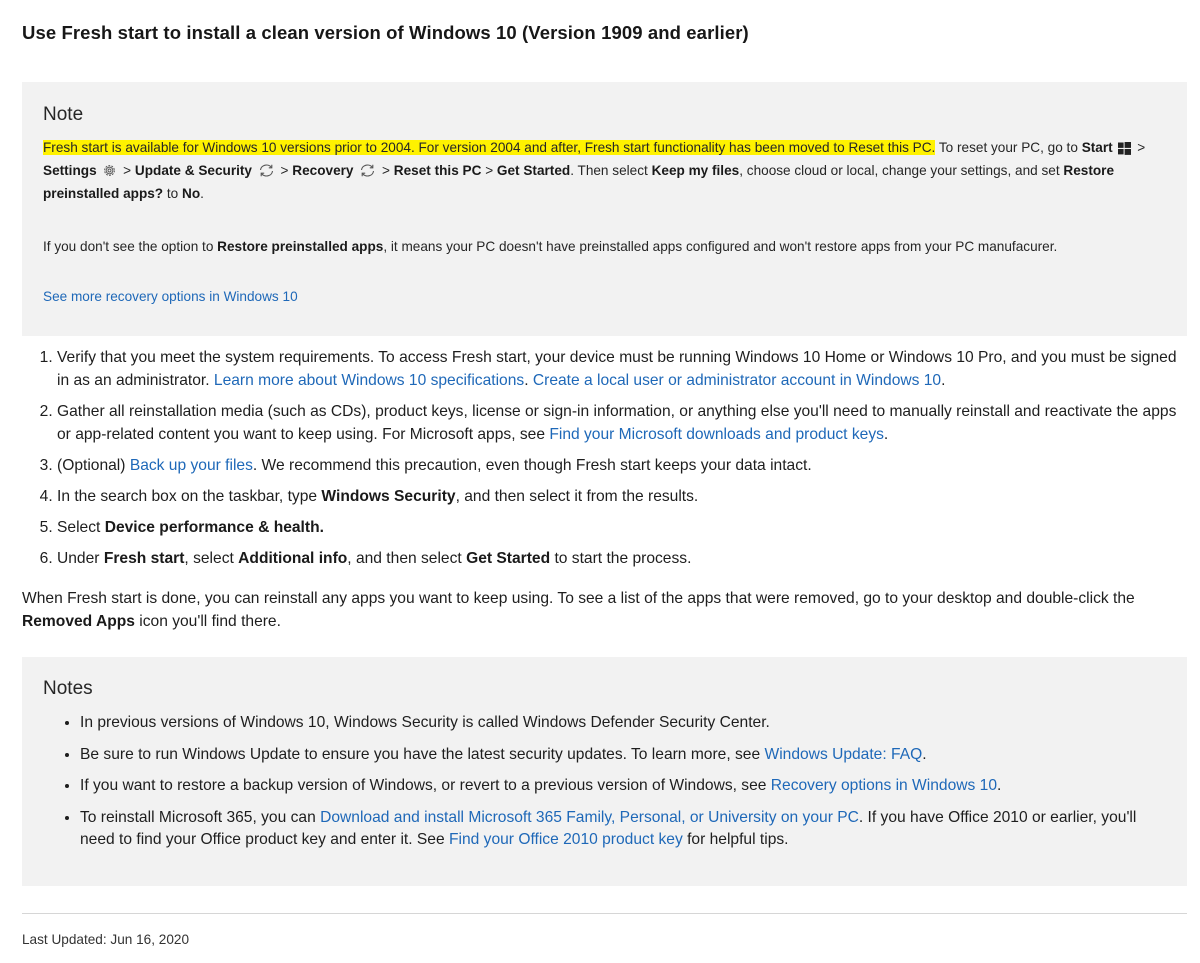 This screenshot has width=1200, height=963. What do you see at coordinates (604, 913) in the screenshot?
I see `divider` at bounding box center [604, 913].